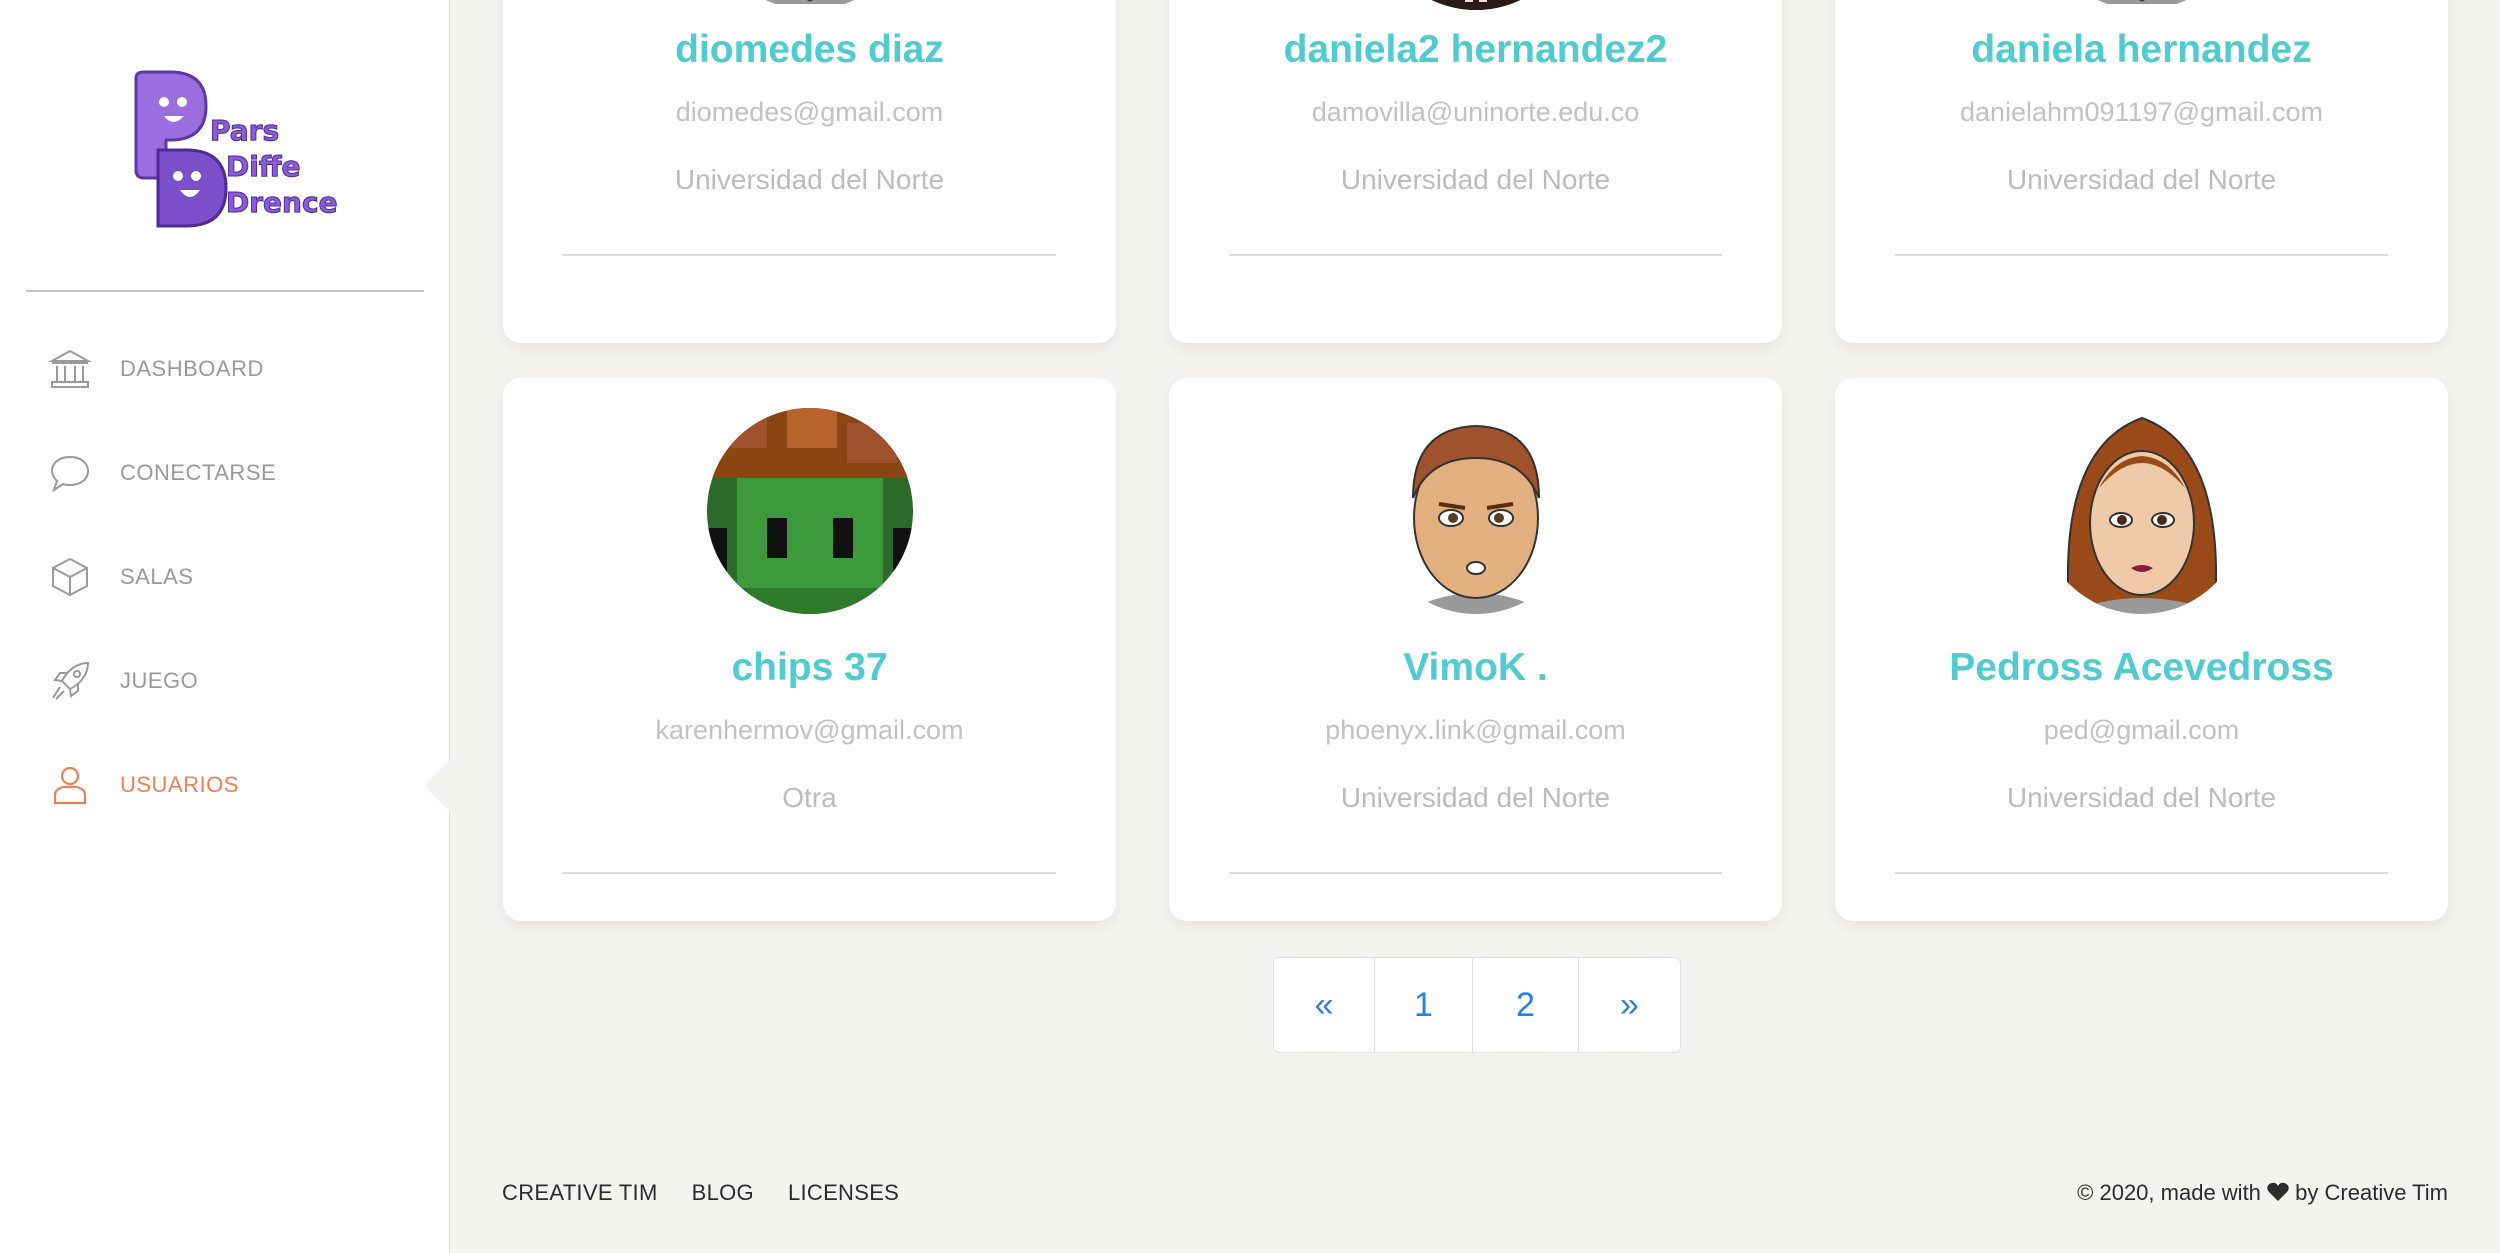  What do you see at coordinates (2169, 1192) in the screenshot?
I see `copyright-prefix: © 2020, made with` at bounding box center [2169, 1192].